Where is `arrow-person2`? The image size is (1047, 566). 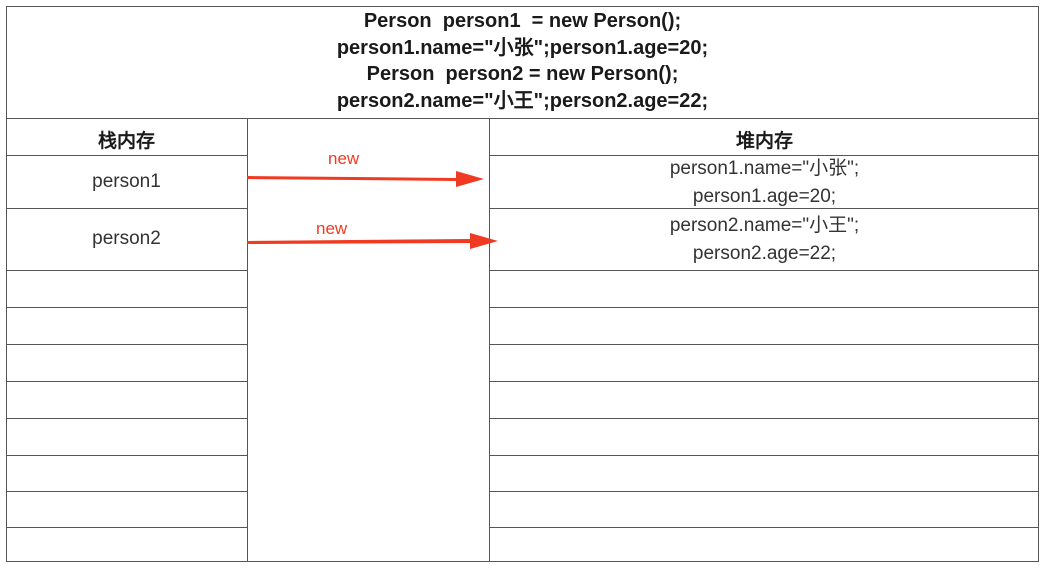
arrow-person2 is located at coordinates (372, 241).